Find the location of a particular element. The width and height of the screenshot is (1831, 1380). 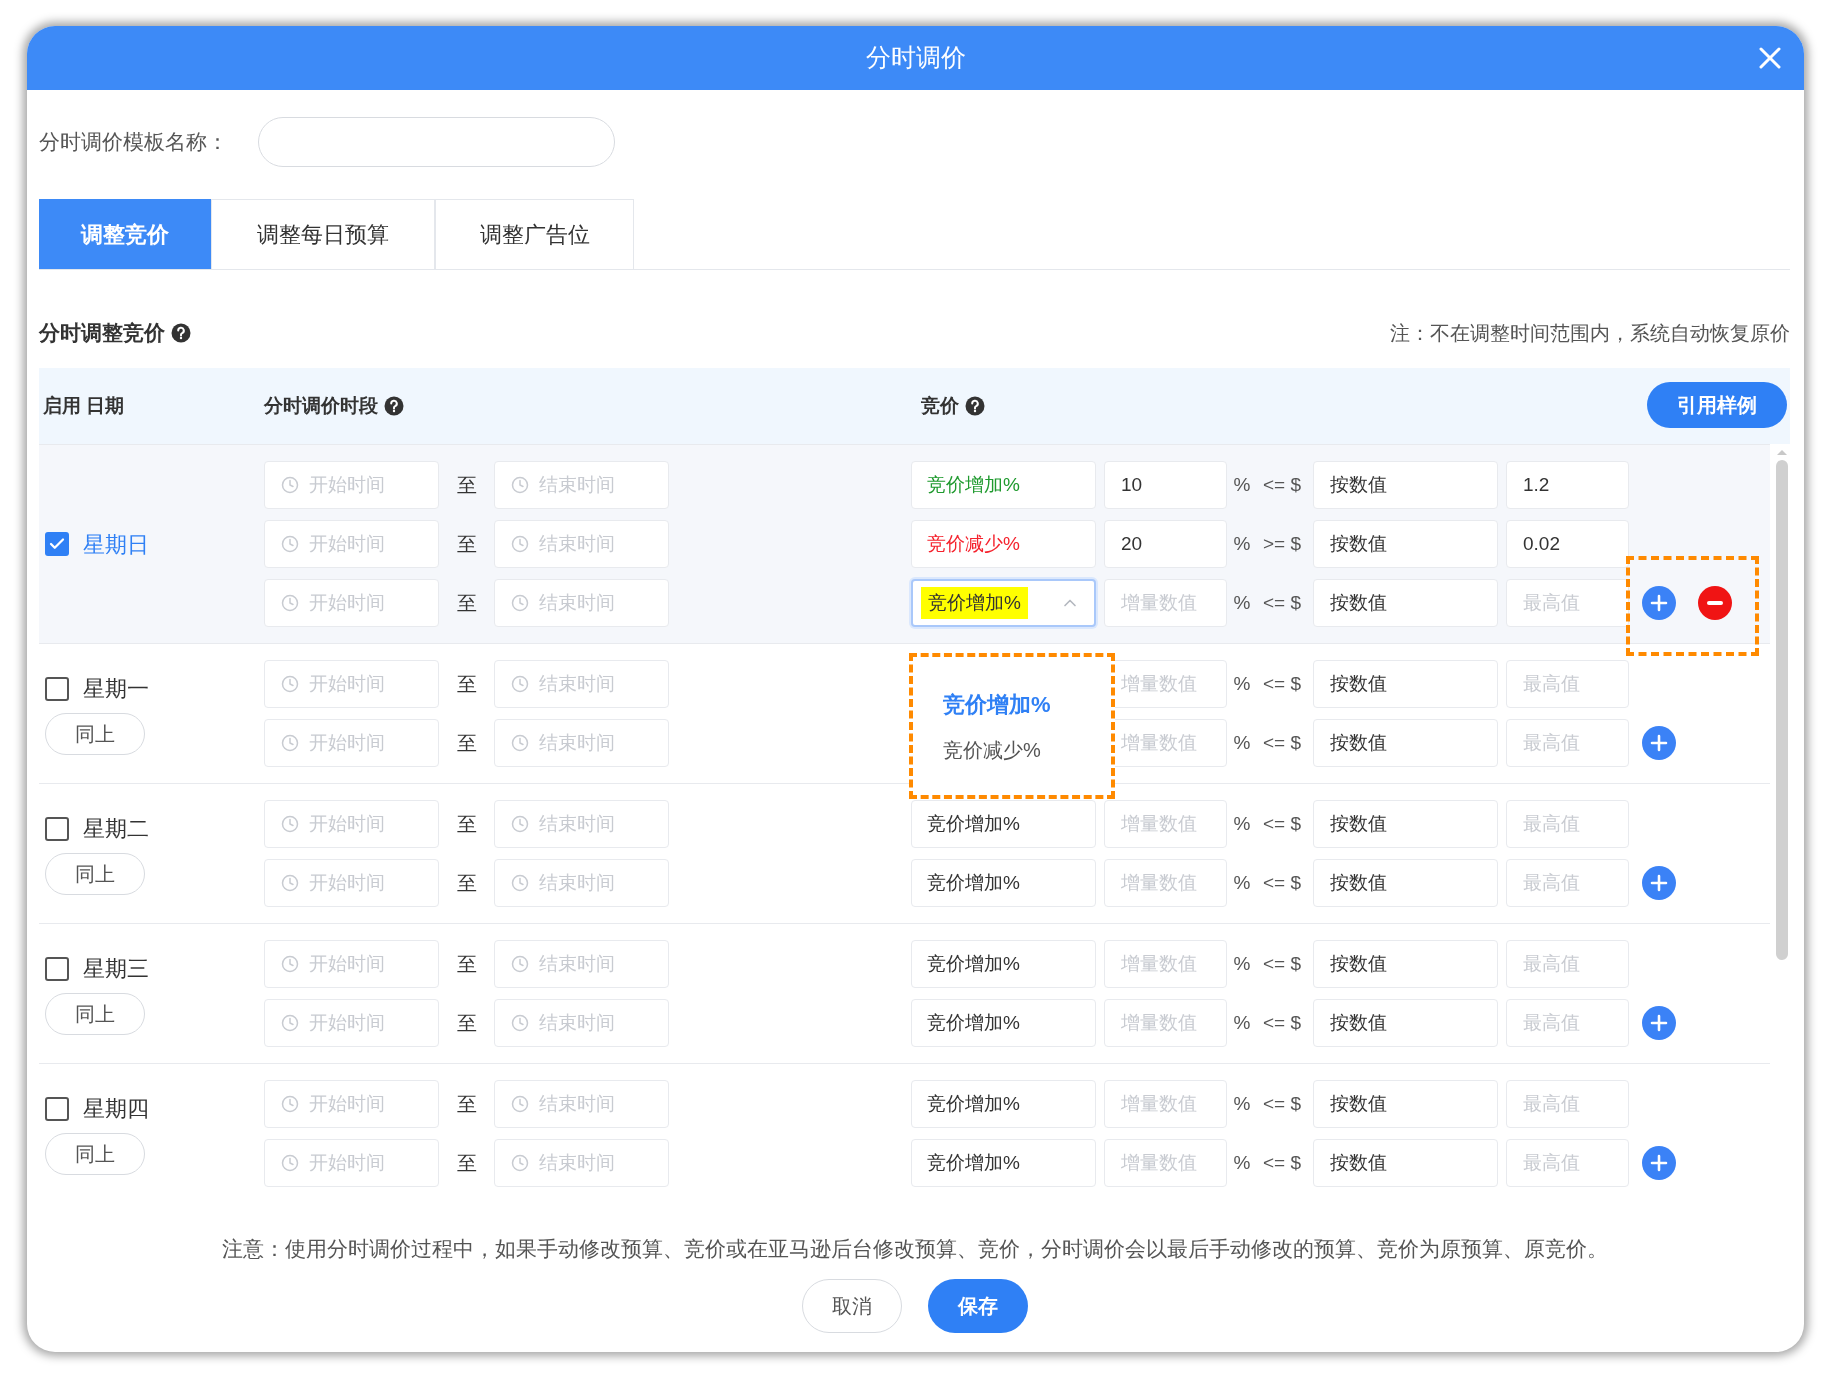

template-name-field is located at coordinates (436, 142).